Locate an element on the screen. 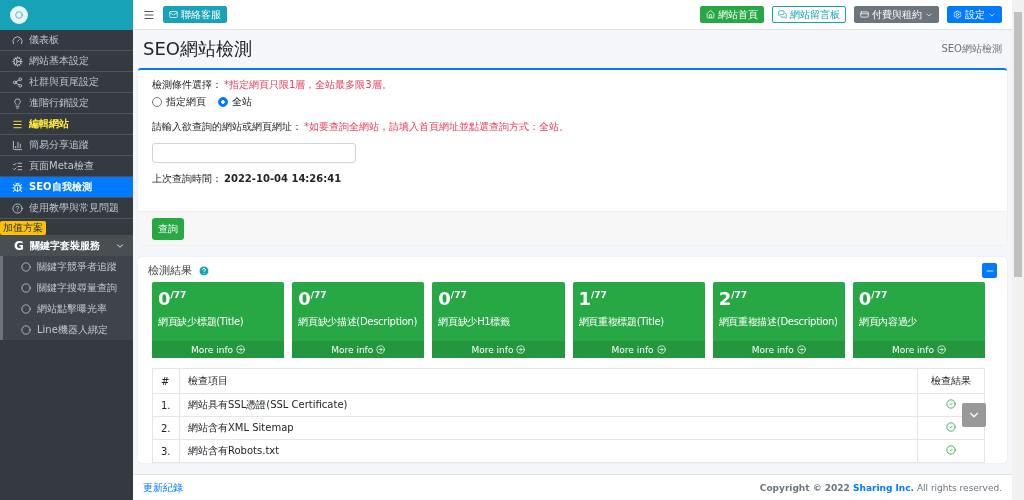  chat-icon is located at coordinates (782, 14).